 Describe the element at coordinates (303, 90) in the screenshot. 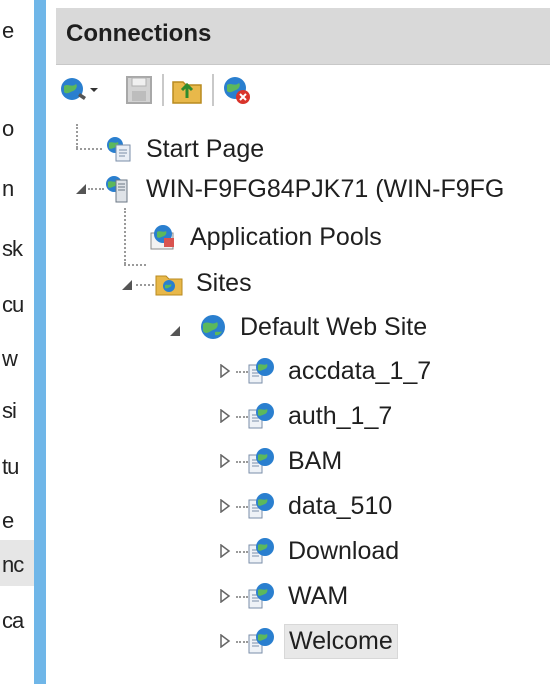

I see `connections-toolbar` at that location.